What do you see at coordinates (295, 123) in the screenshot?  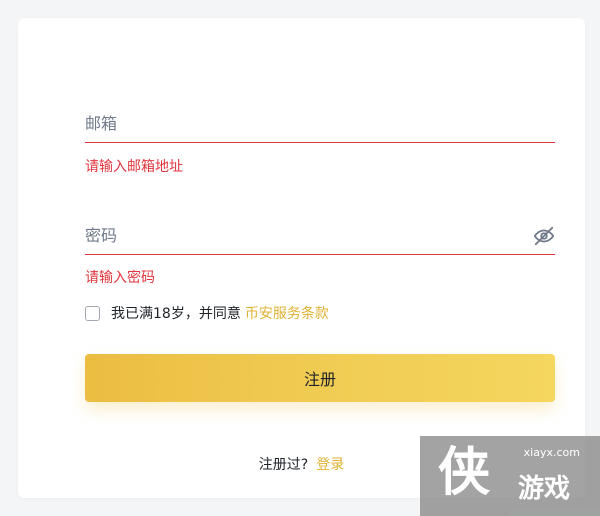 I see `email-input` at bounding box center [295, 123].